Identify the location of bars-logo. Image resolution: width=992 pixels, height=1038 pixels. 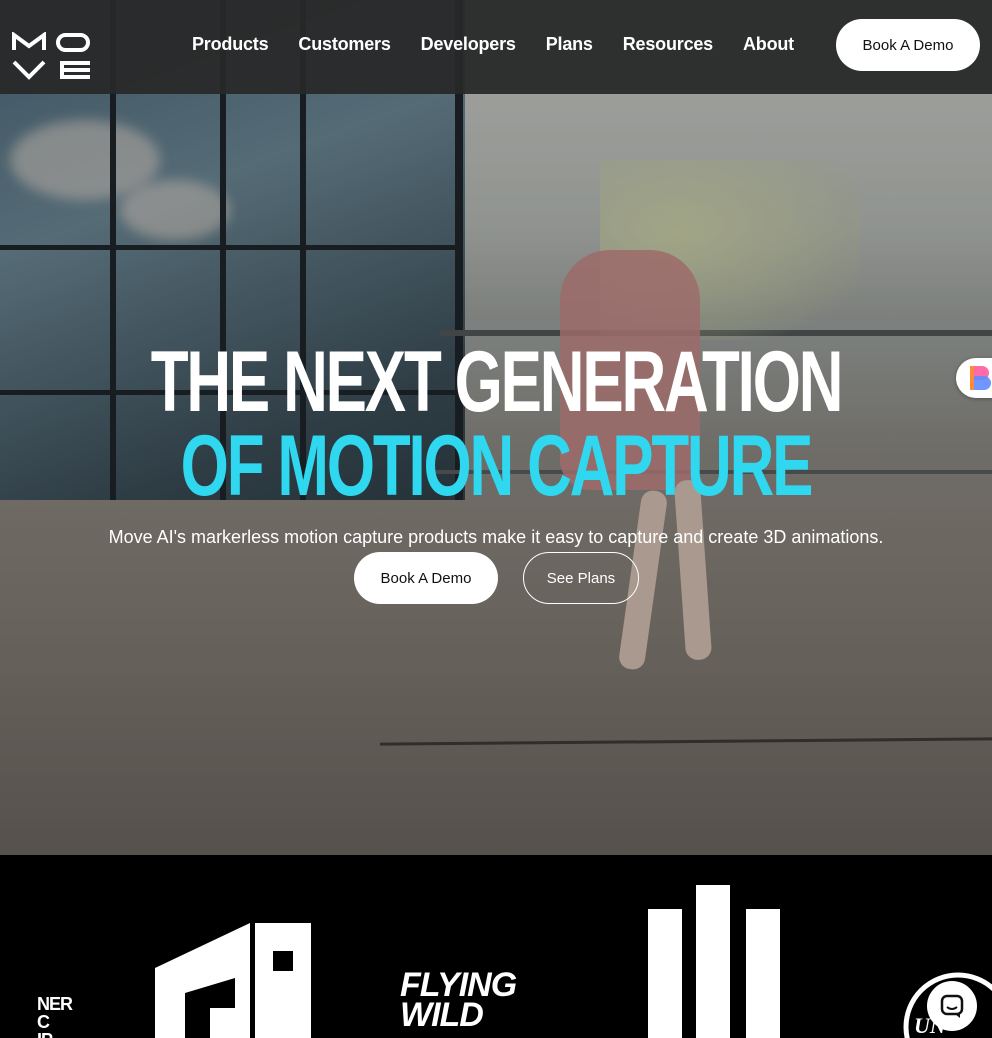
(714, 961).